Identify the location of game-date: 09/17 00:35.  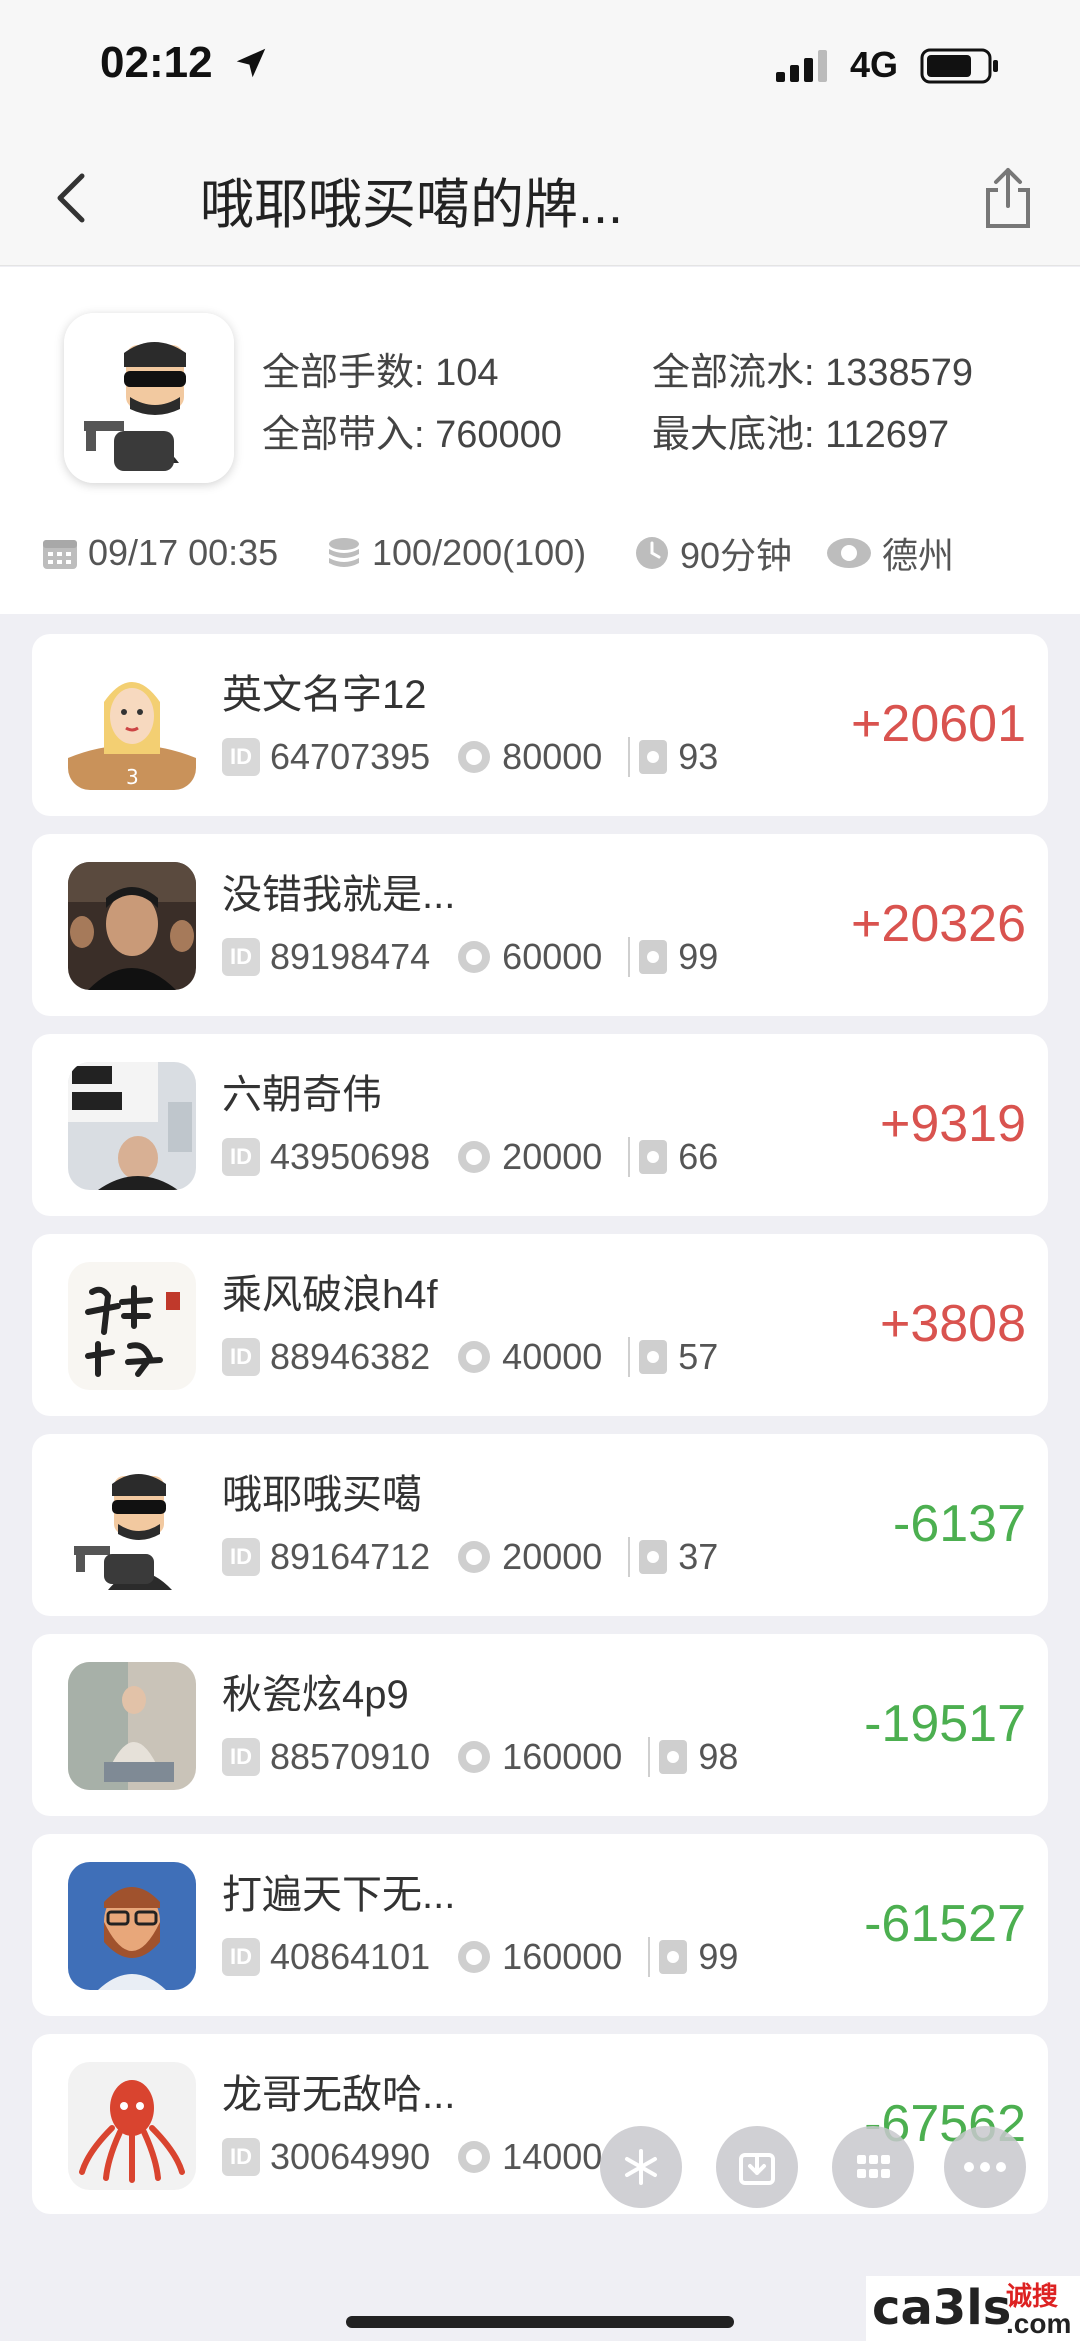
(160, 553).